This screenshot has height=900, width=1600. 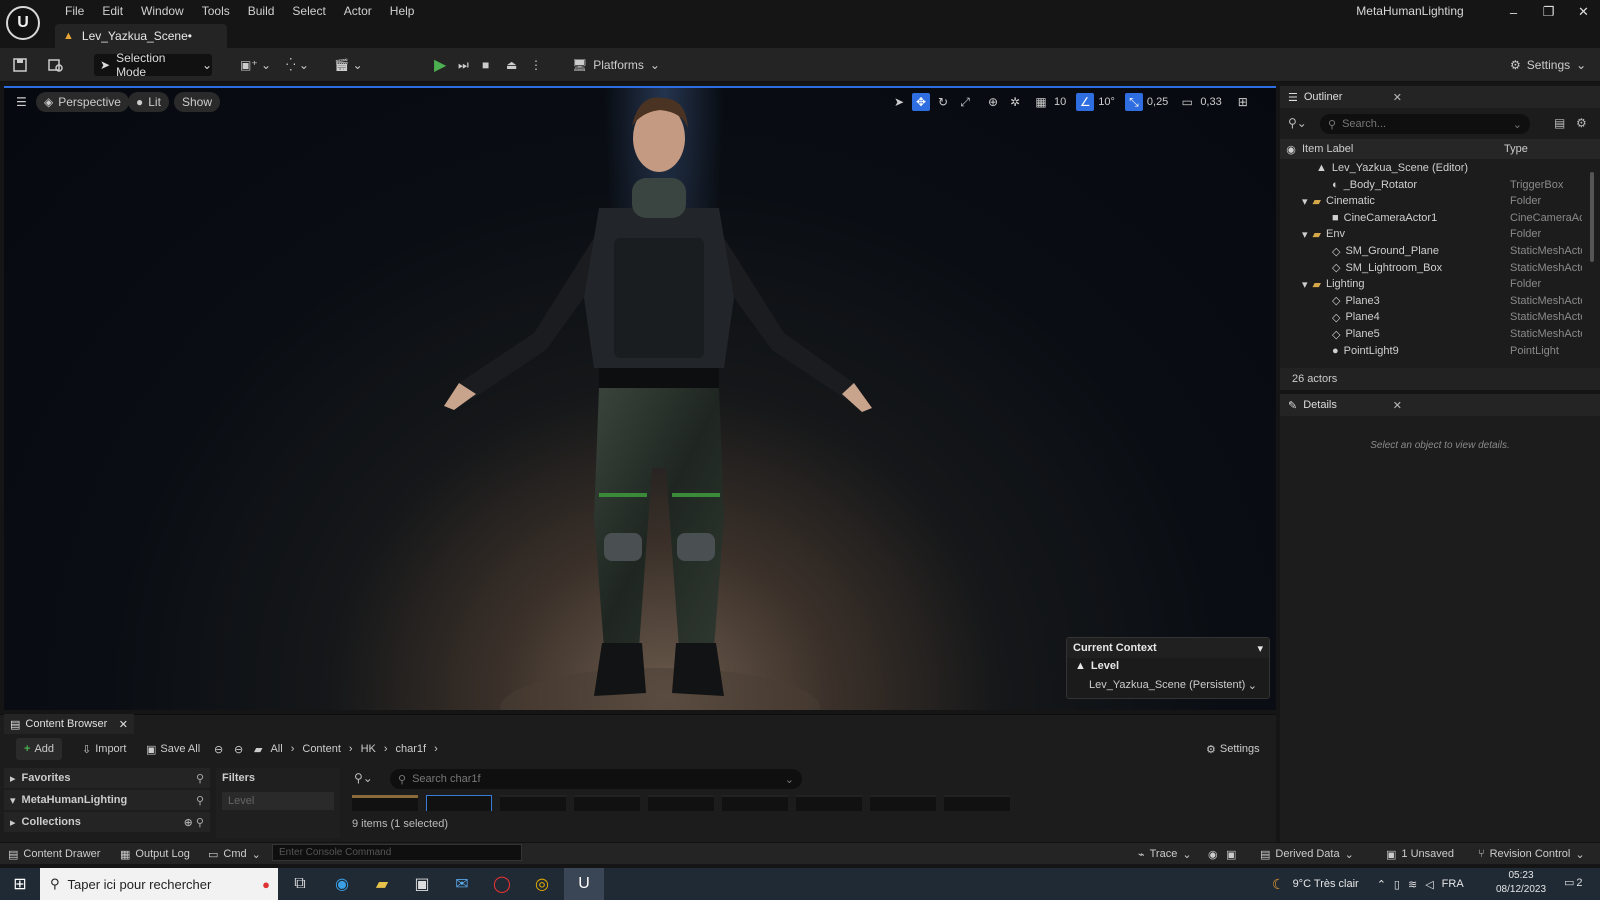 What do you see at coordinates (173, 749) in the screenshot?
I see `save-all-button: ▣ Save All` at bounding box center [173, 749].